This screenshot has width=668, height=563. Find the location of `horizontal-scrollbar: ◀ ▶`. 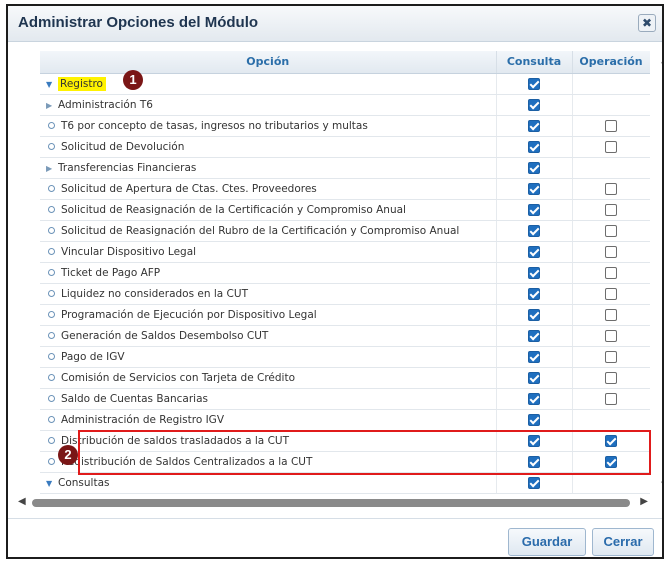

horizontal-scrollbar: ◀ ▶ is located at coordinates (333, 503).